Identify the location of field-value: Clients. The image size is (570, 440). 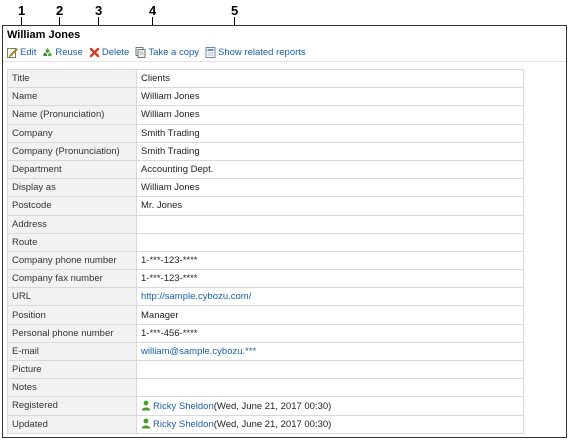
(330, 78).